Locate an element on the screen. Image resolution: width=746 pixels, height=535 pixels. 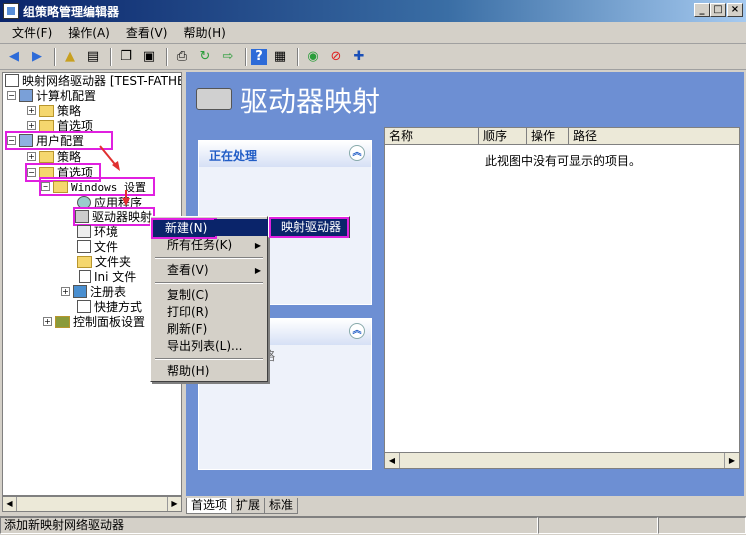
column-order: 顺序 is located at coordinates (503, 136).